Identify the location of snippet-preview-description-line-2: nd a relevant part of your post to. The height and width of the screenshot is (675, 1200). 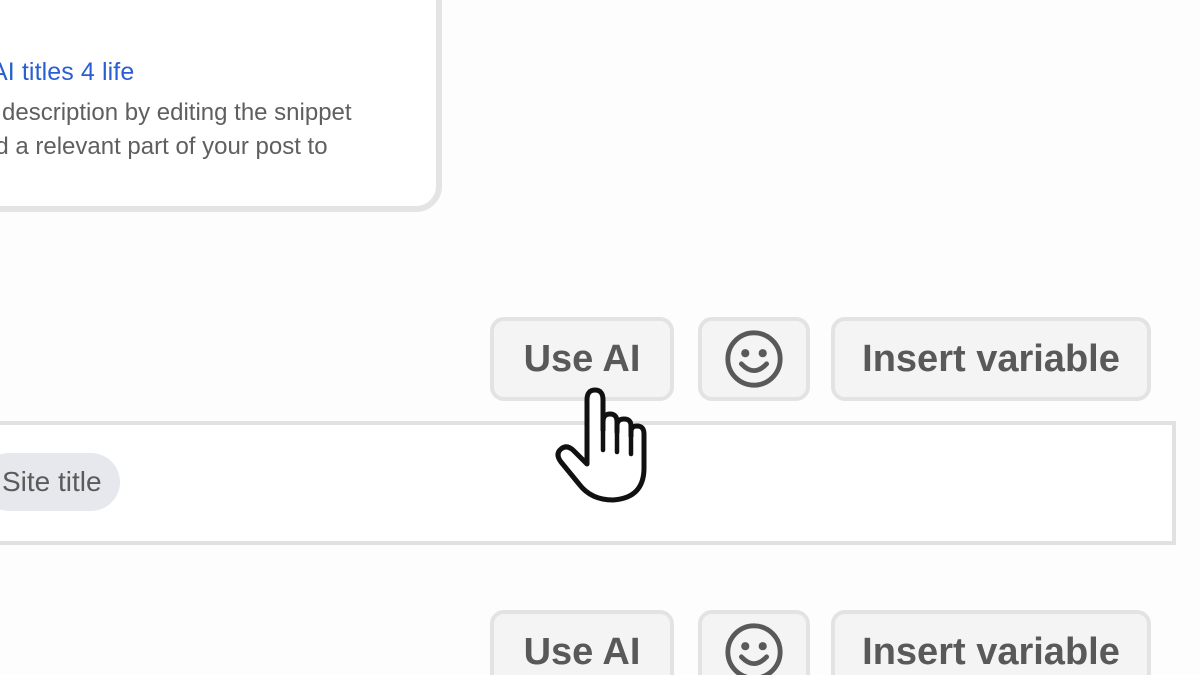
(164, 146).